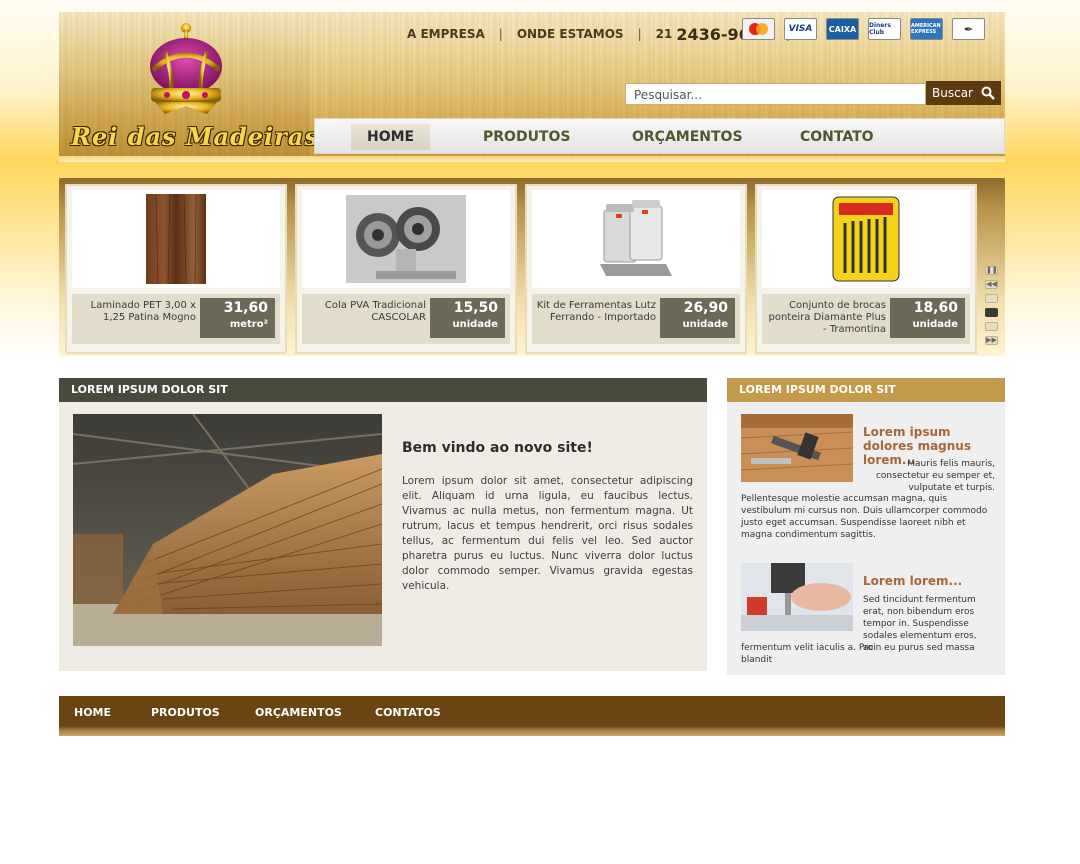 The height and width of the screenshot is (864, 1080). I want to click on search-button: Buscar, so click(963, 93).